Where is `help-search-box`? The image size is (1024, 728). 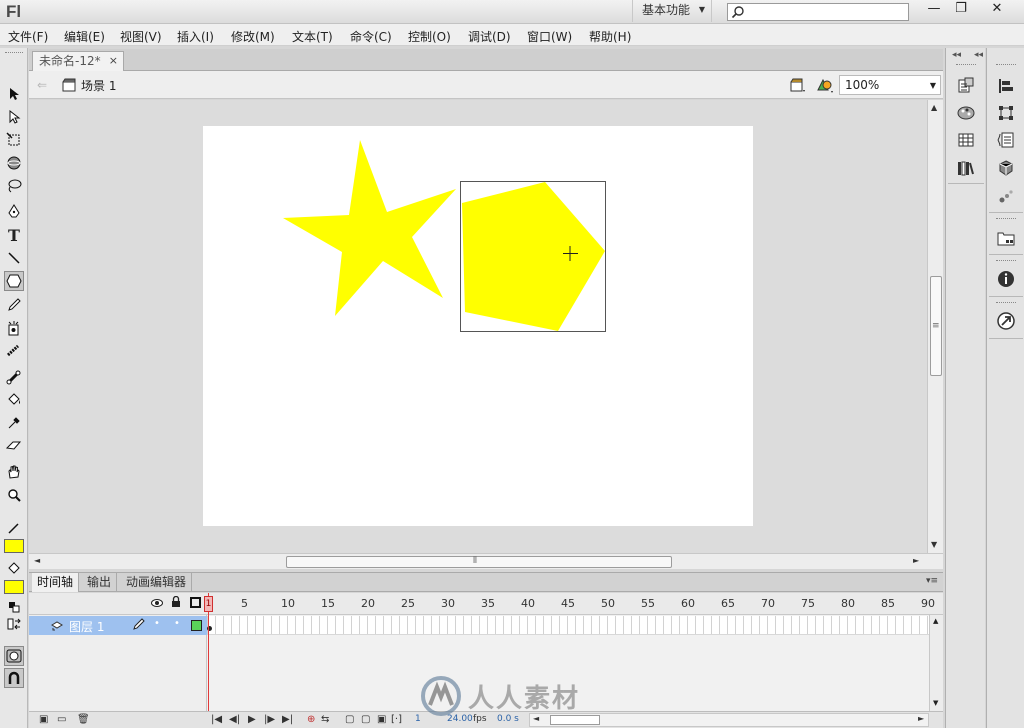
help-search-box is located at coordinates (818, 12).